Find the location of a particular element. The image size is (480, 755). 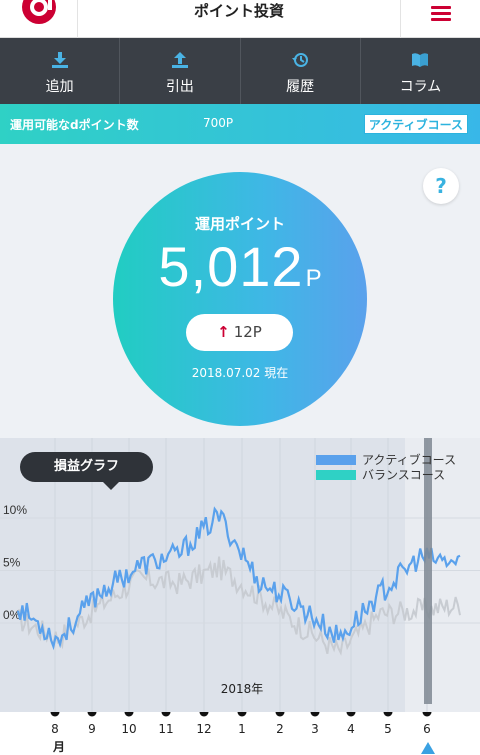

menu-area is located at coordinates (440, 19).